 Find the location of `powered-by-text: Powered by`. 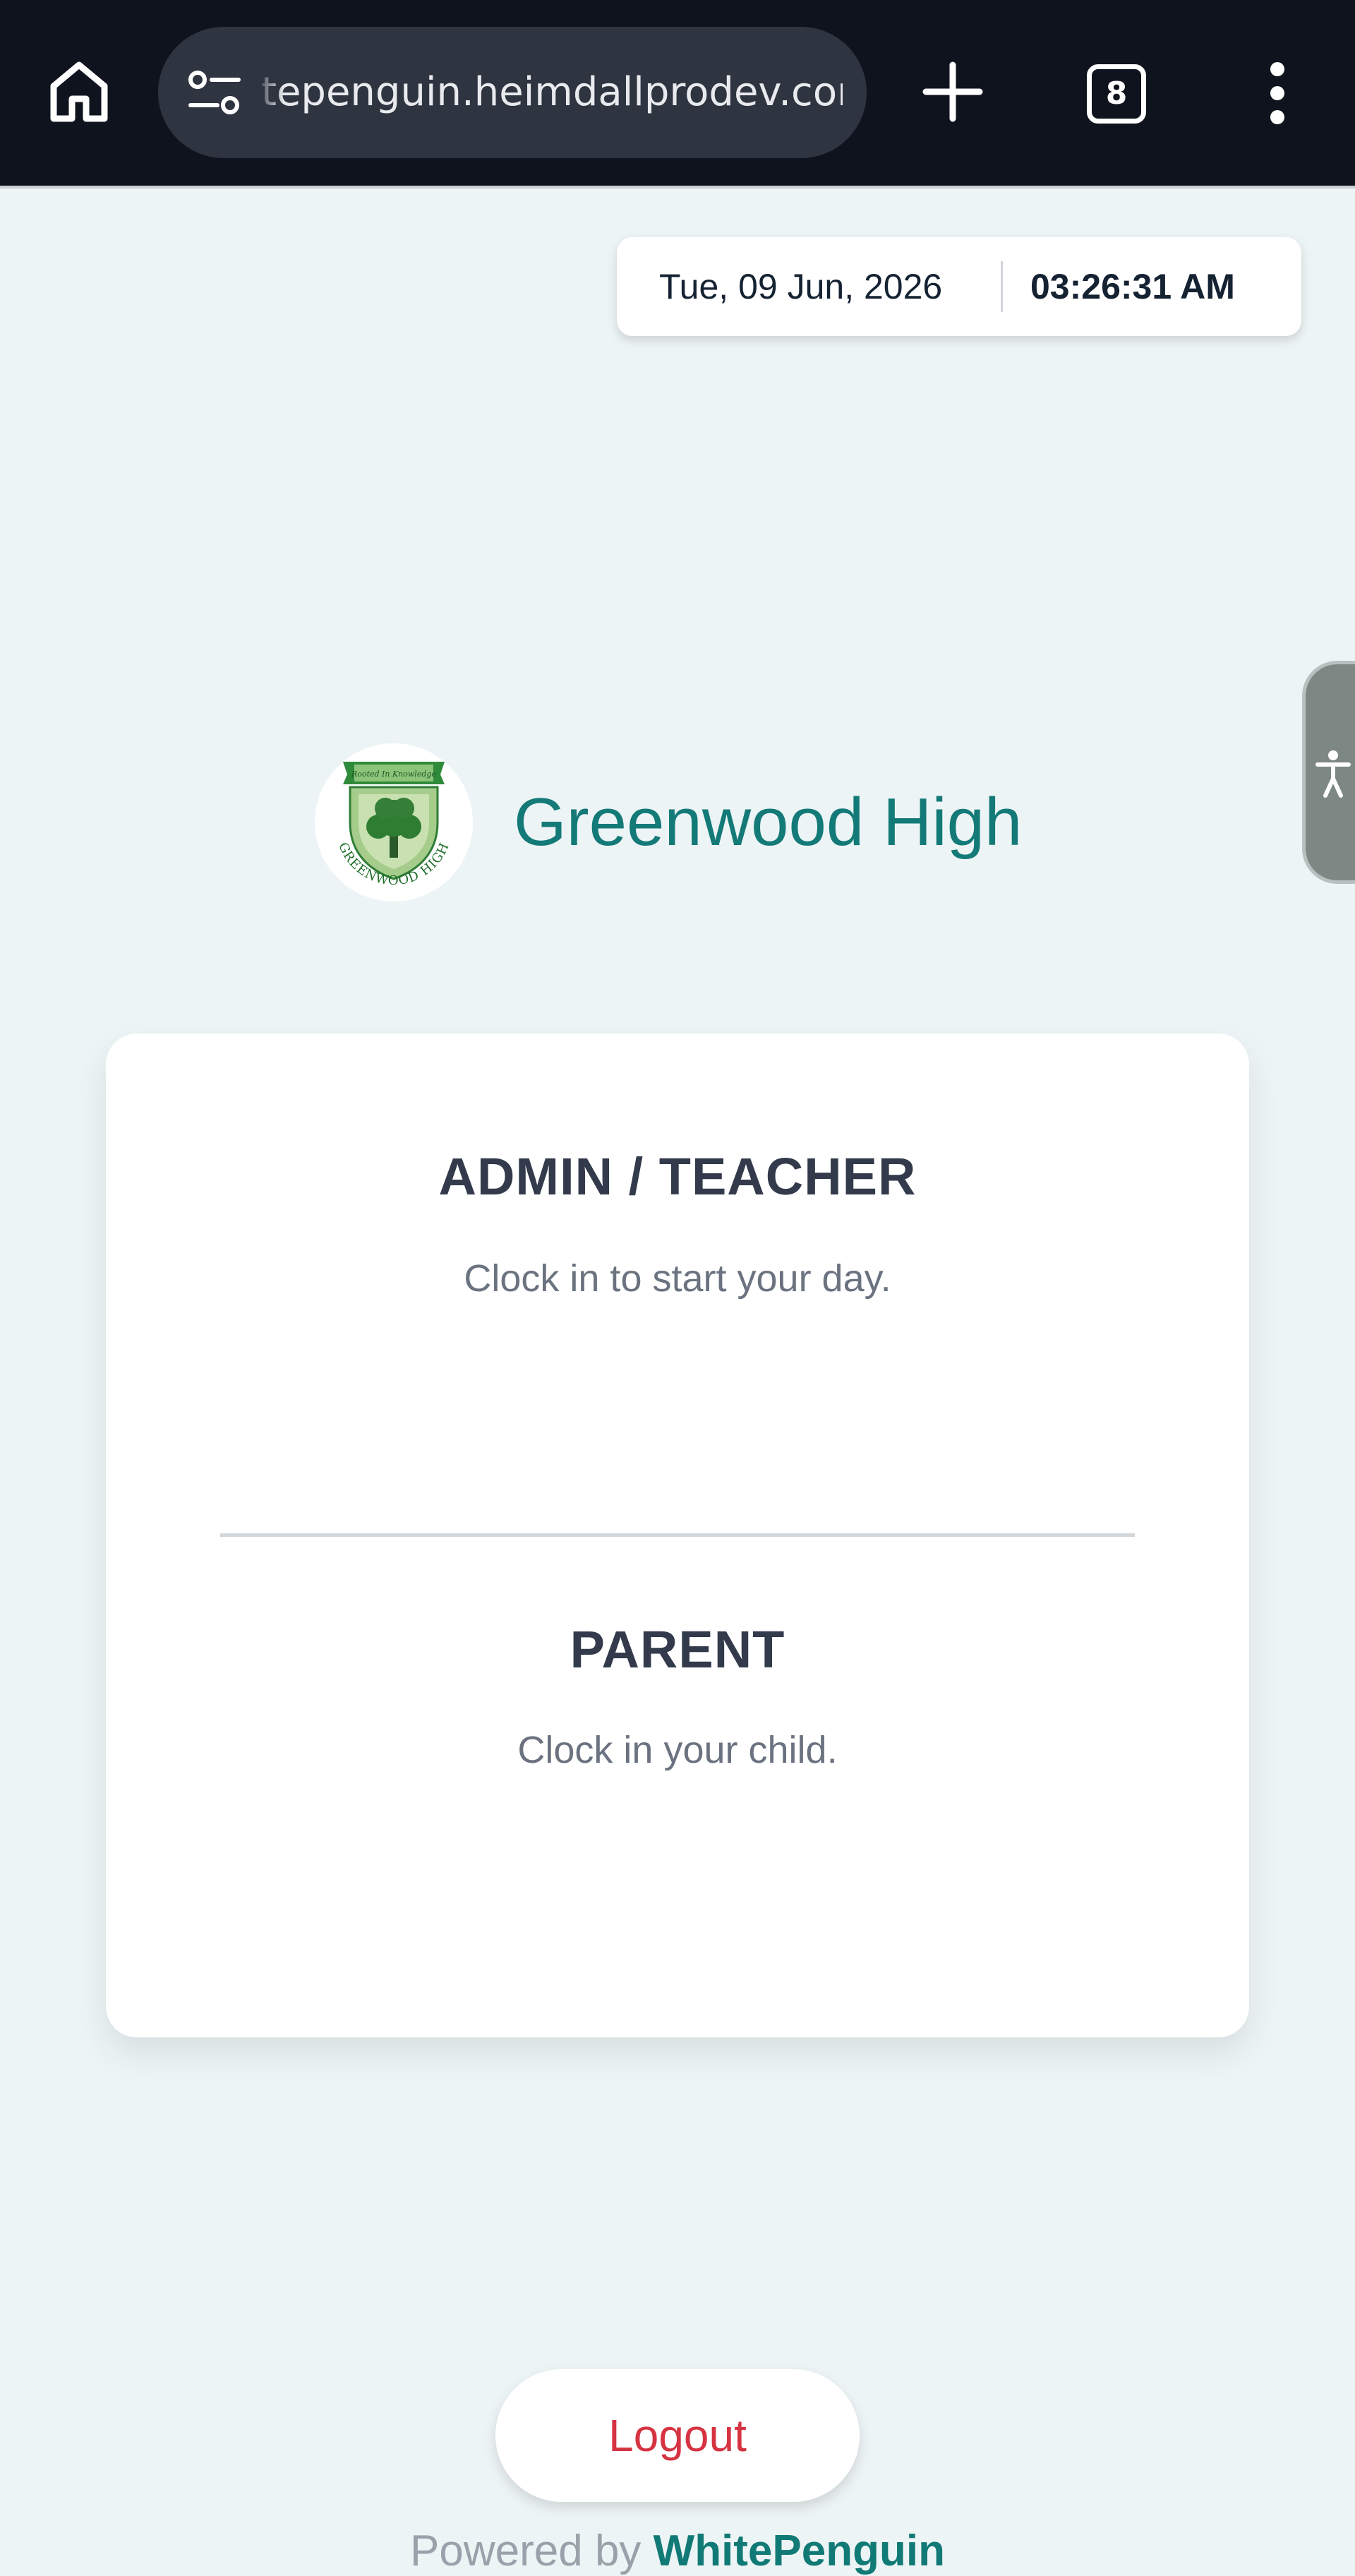

powered-by-text: Powered by is located at coordinates (526, 2551).